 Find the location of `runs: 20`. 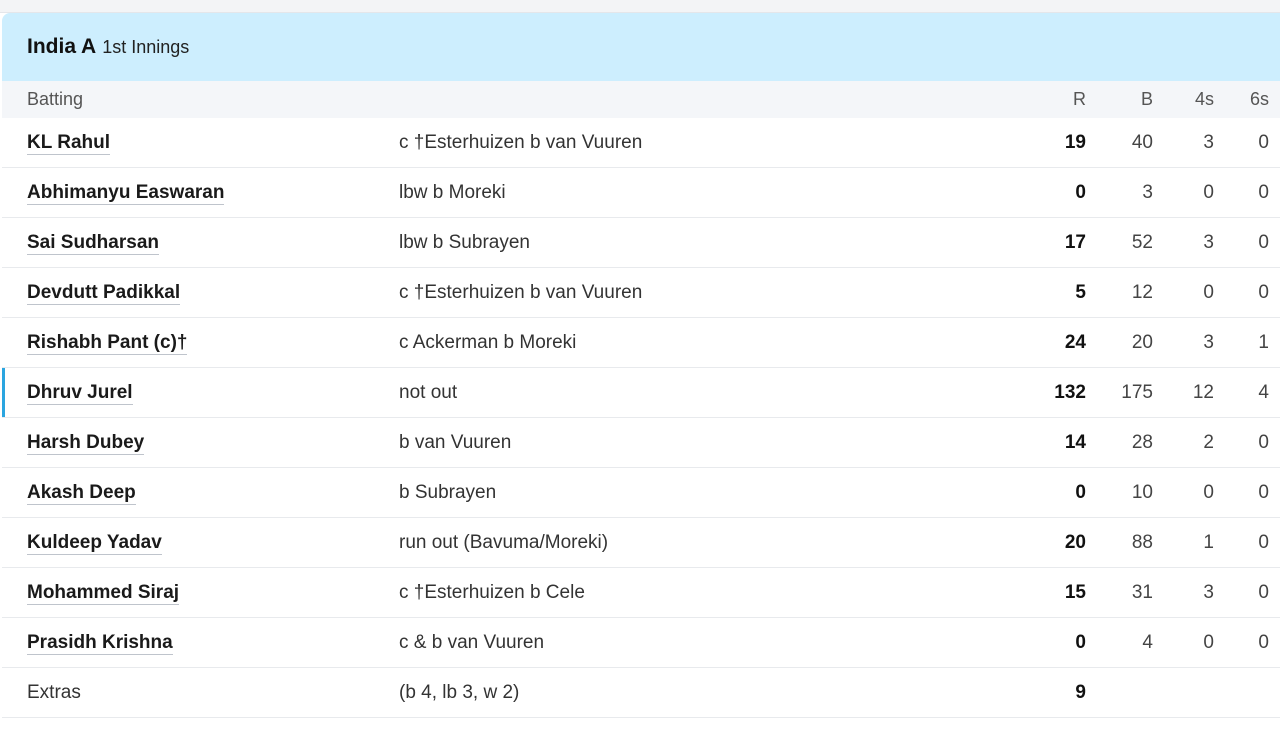

runs: 20 is located at coordinates (1075, 542).